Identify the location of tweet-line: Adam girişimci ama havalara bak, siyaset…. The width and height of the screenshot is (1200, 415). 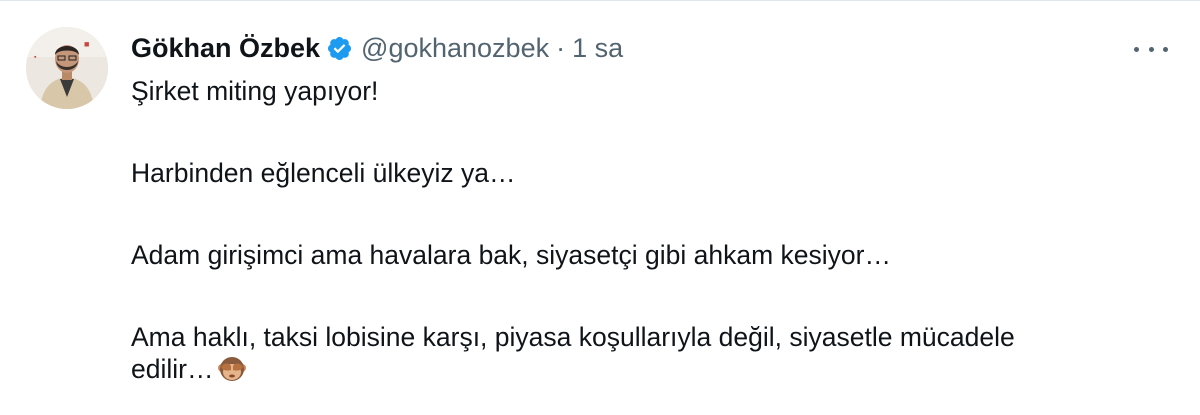
(511, 255).